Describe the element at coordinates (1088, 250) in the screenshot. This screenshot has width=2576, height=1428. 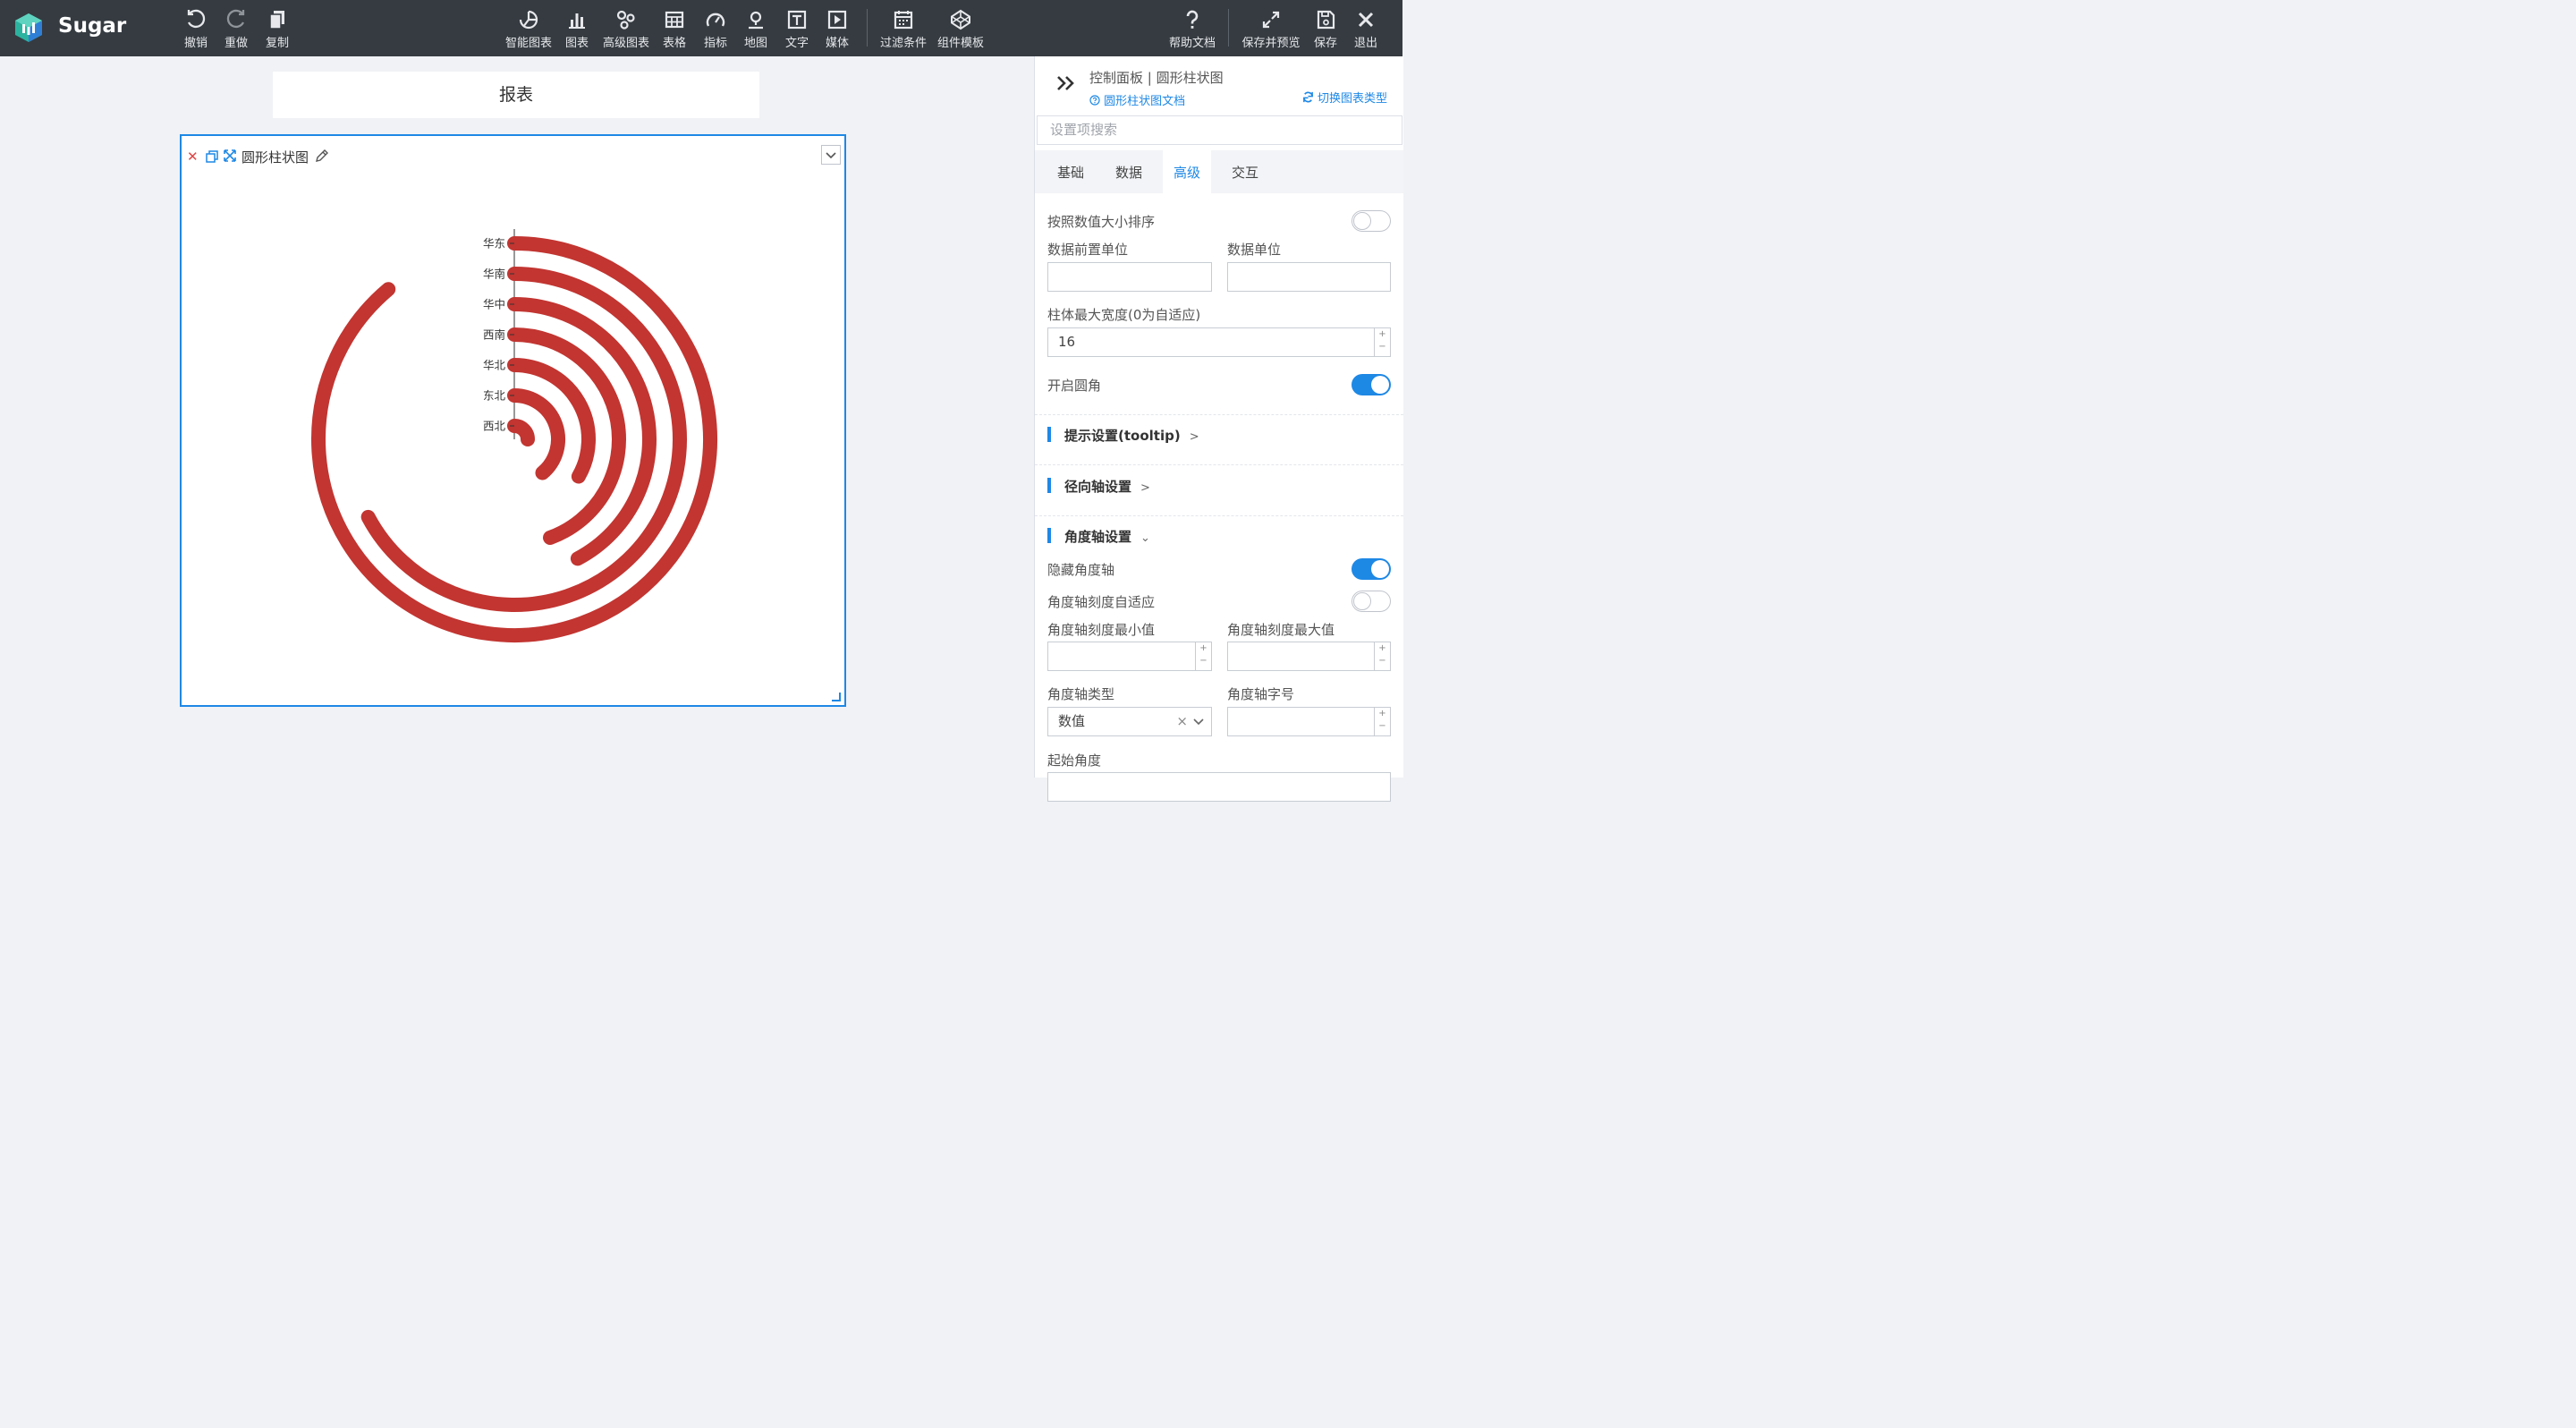
I see `prefix-unit-label: 数据前置单位` at that location.